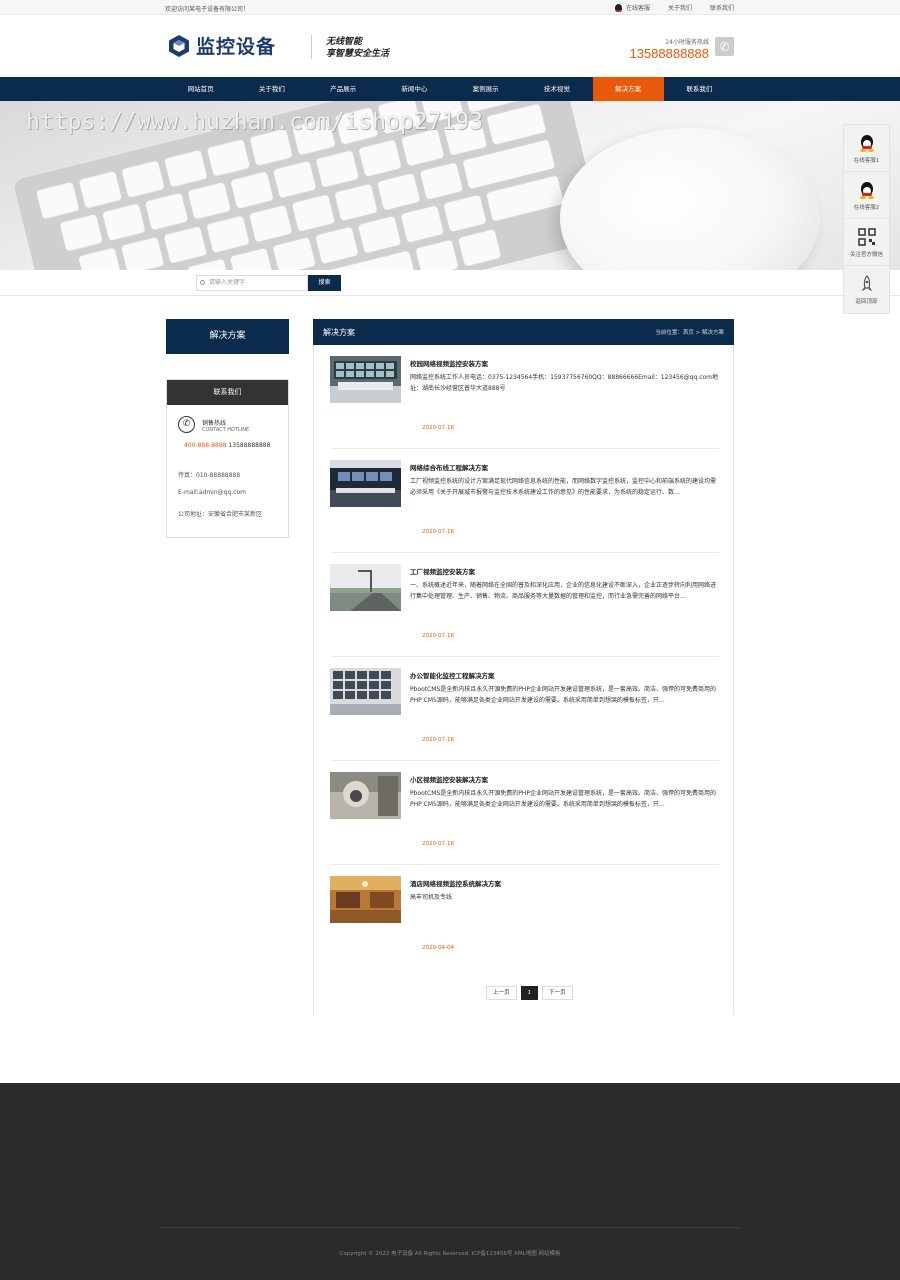  I want to click on nav-item-home: 网站首页, so click(200, 89).